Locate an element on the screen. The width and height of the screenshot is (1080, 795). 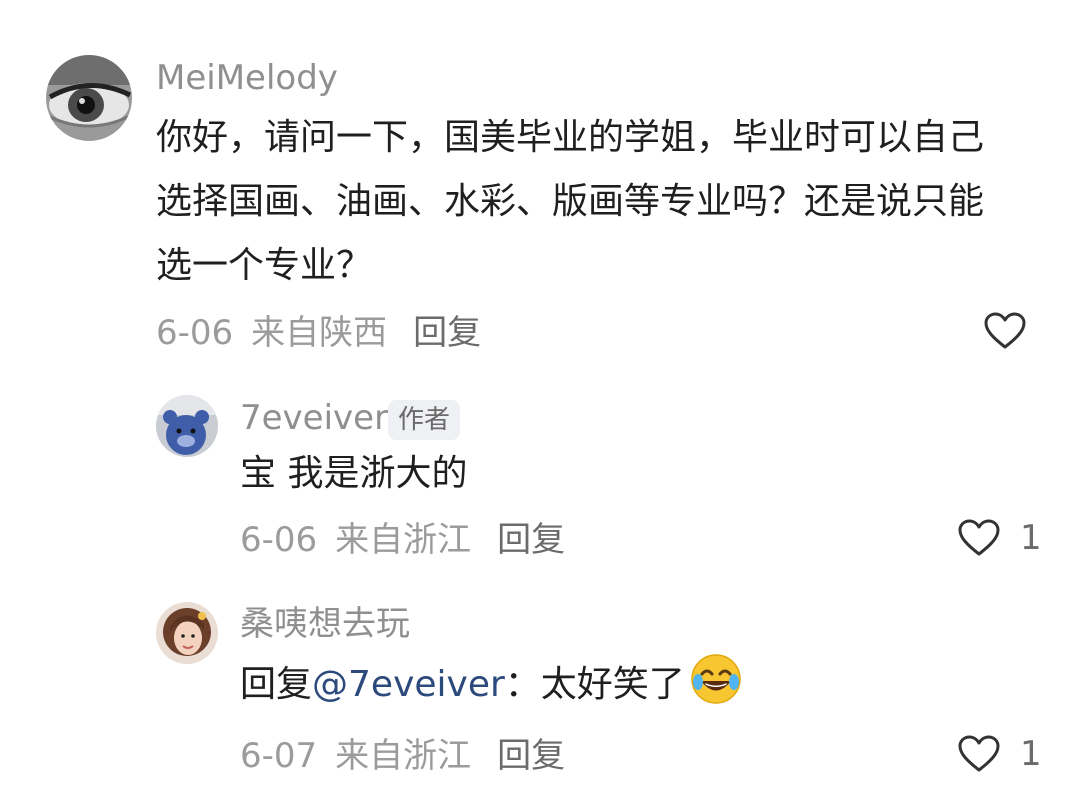
girl-photo-avatar-icon is located at coordinates (187, 633).